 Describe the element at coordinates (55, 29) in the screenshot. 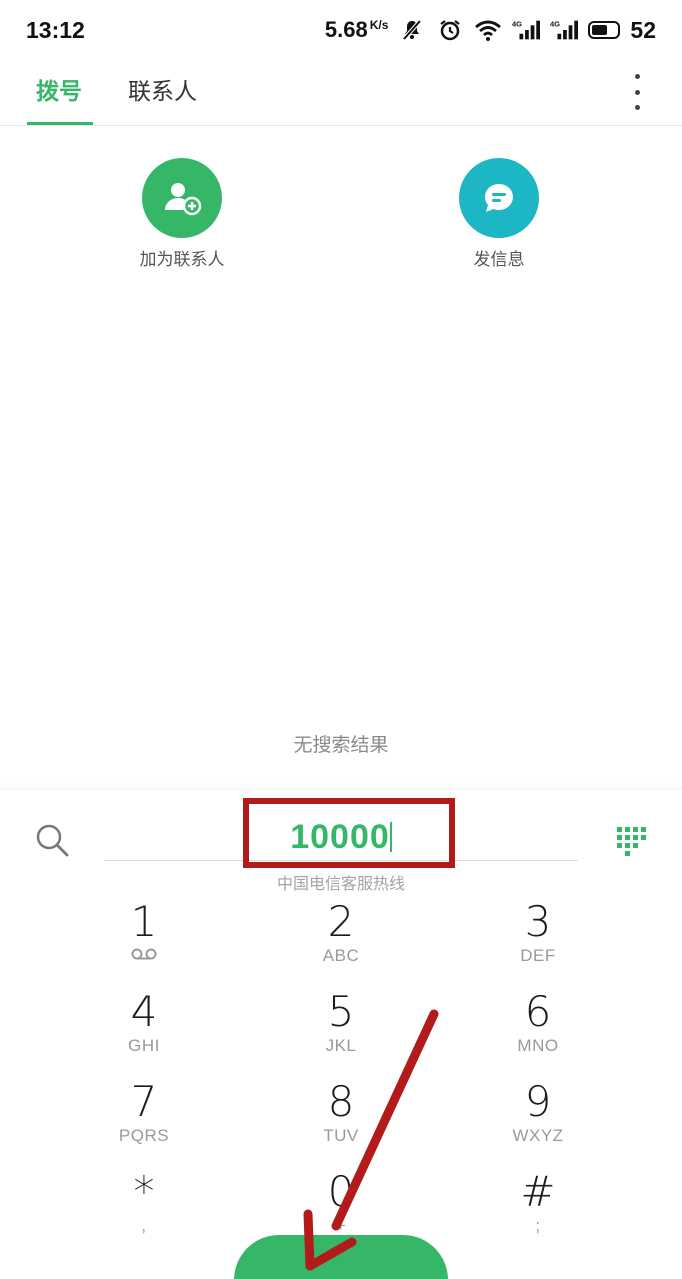

I see `status-time: 13:12` at that location.